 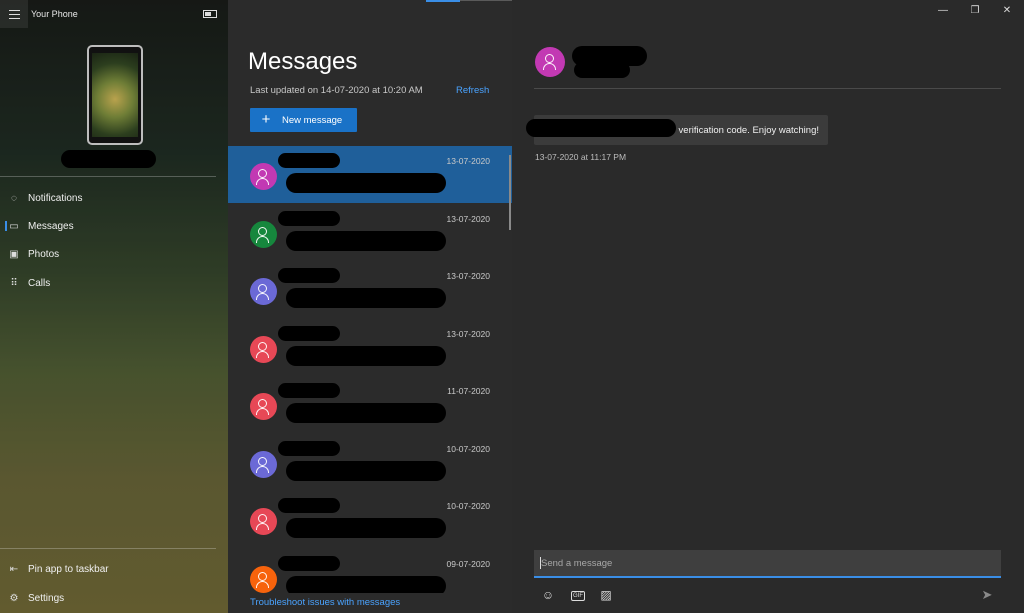 I want to click on troubleshoot-link: Troubleshoot issues with messages, so click(x=325, y=602).